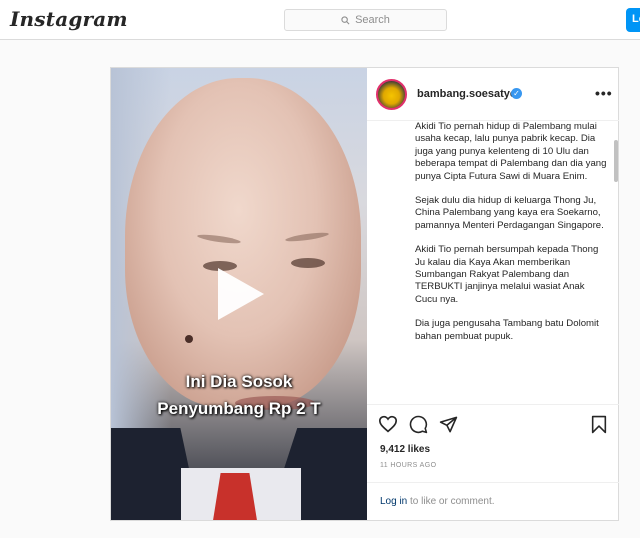 The image size is (640, 538). I want to click on bookmark-icon, so click(599, 424).